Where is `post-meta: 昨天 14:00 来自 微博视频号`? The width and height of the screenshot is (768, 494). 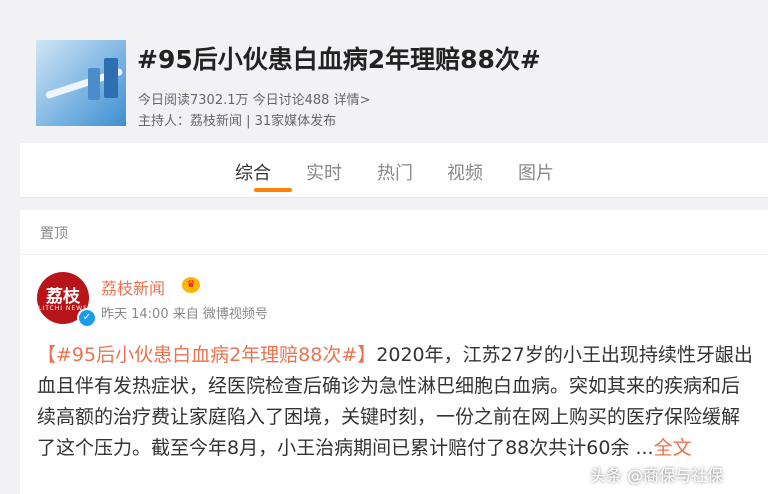 post-meta: 昨天 14:00 来自 微博视频号 is located at coordinates (184, 314).